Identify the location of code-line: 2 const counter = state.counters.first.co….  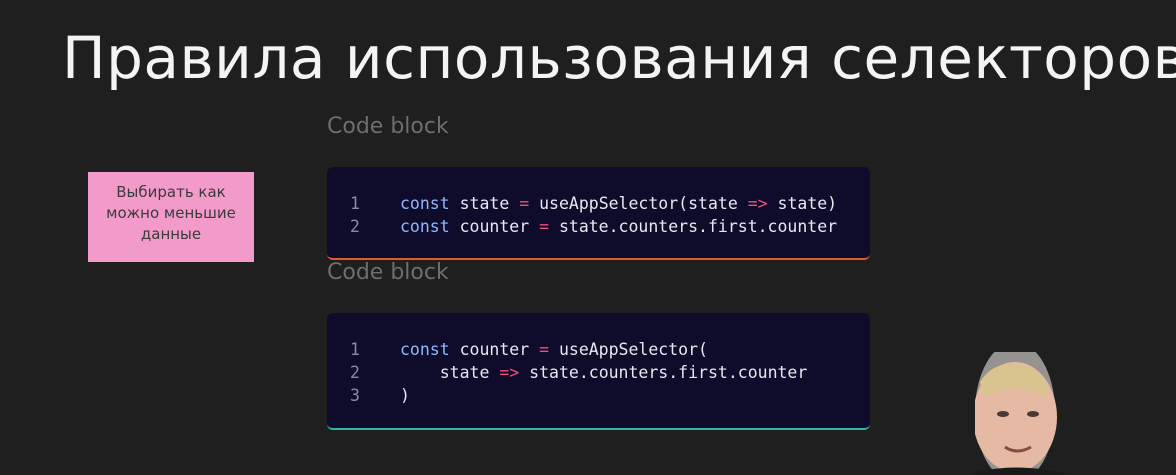
(598, 226).